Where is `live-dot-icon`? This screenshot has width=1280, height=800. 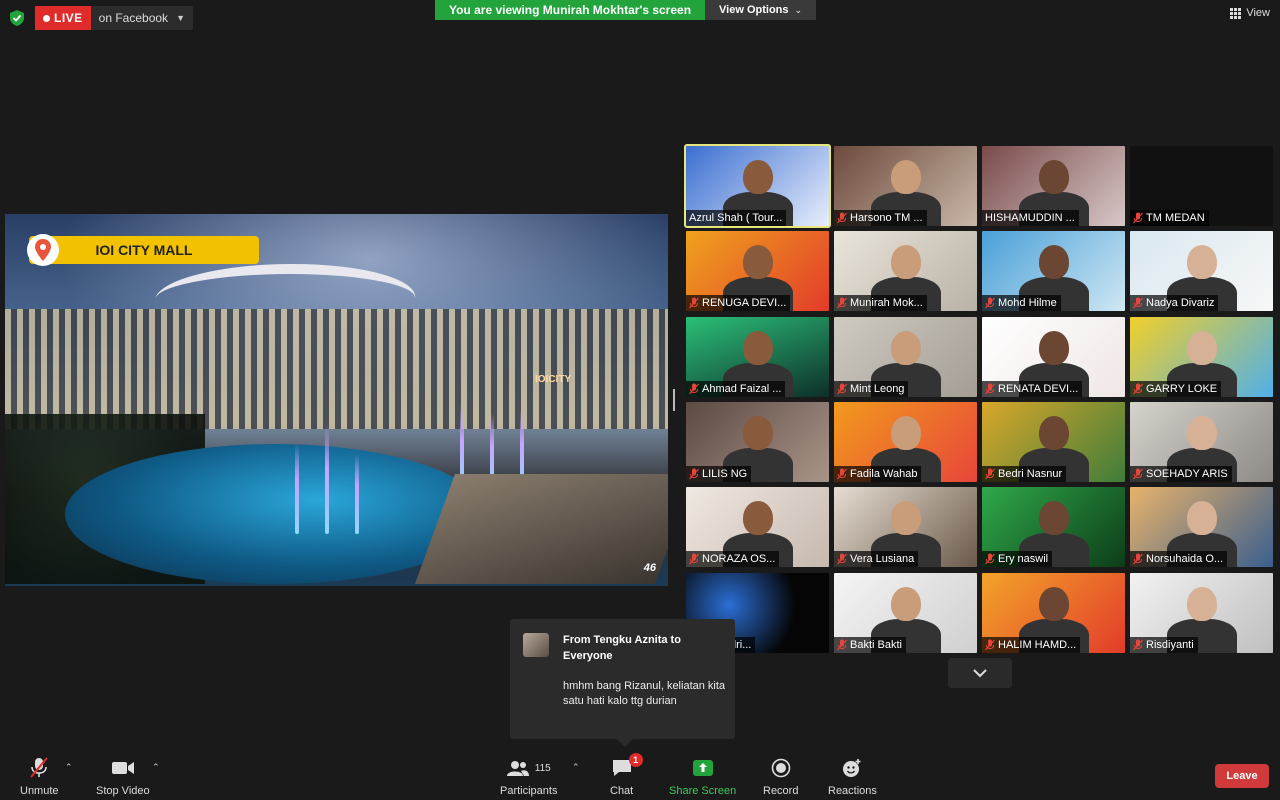
live-dot-icon is located at coordinates (46, 18).